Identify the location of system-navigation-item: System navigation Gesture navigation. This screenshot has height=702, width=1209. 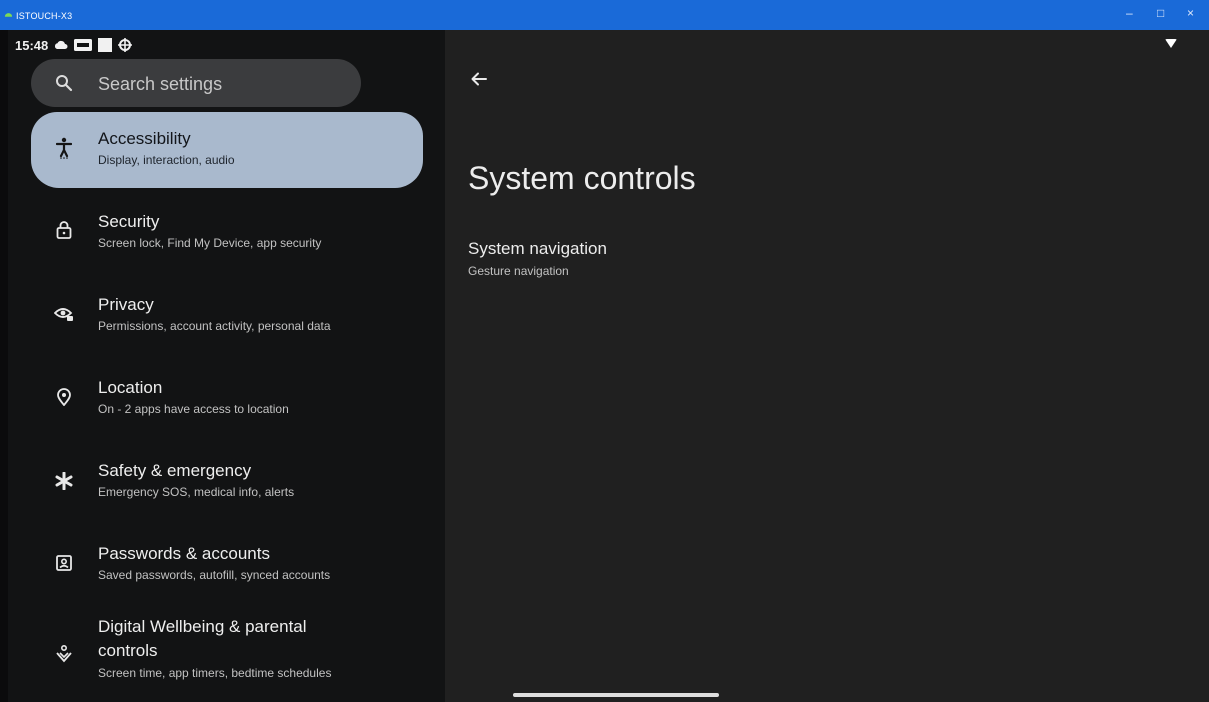
(815, 261).